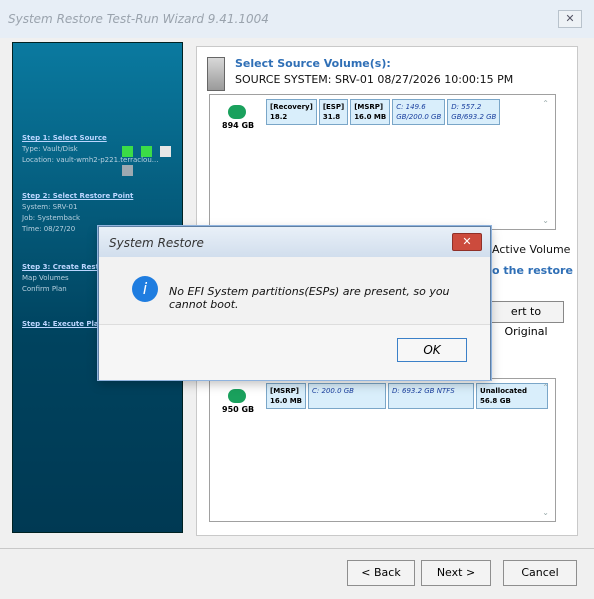  What do you see at coordinates (531, 249) in the screenshot?
I see `active-volume-label: Active Volume` at bounding box center [531, 249].